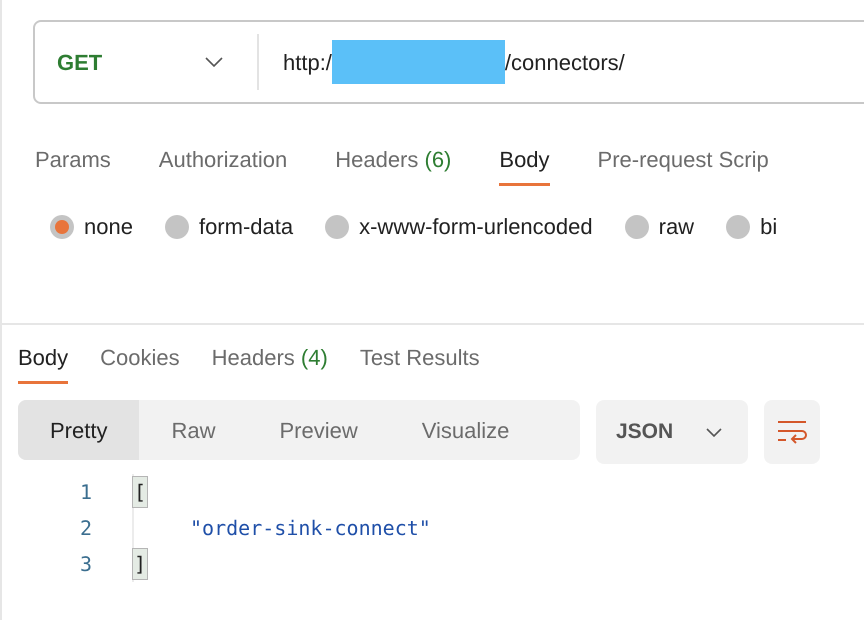 The width and height of the screenshot is (864, 620). Describe the element at coordinates (318, 430) in the screenshot. I see `view-mode-tab: Preview` at that location.